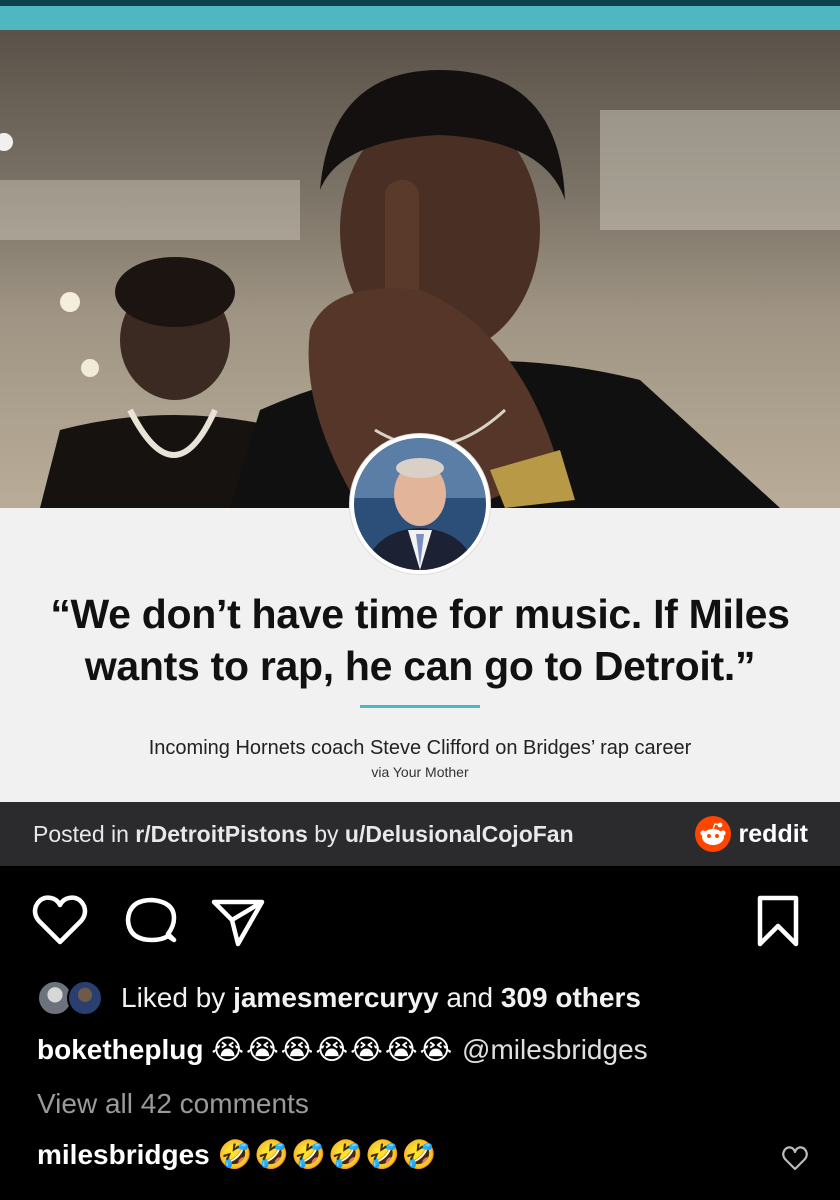 Image resolution: width=840 pixels, height=1200 pixels. I want to click on caption-comment: boketheplug 😭😭😭😭😭😭😭 @milesbridges, so click(342, 1049).